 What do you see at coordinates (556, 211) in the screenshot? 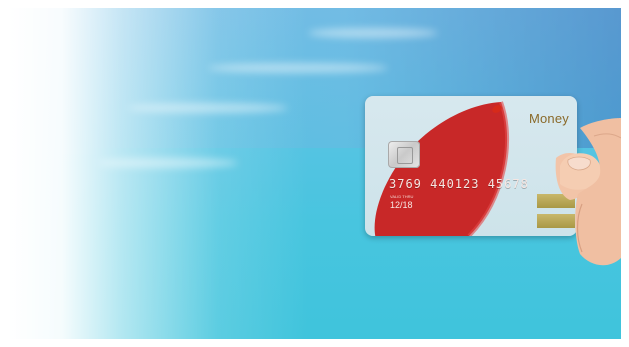
I see `card-gold-tabs` at bounding box center [556, 211].